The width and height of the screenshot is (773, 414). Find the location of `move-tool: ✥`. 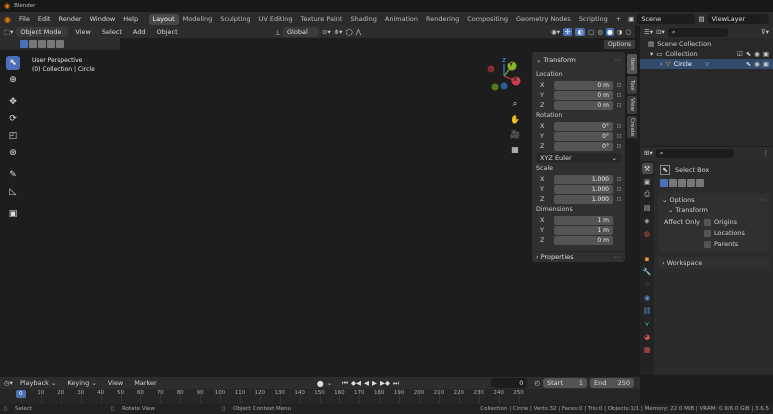

move-tool: ✥ is located at coordinates (13, 102).